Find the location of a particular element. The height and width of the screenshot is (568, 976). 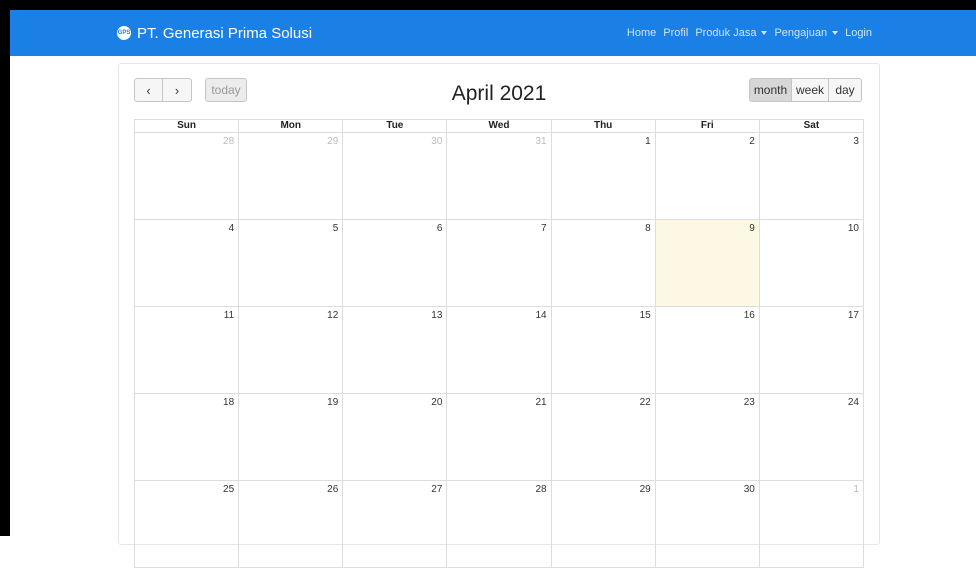

day-cell: 31 is located at coordinates (498, 176).